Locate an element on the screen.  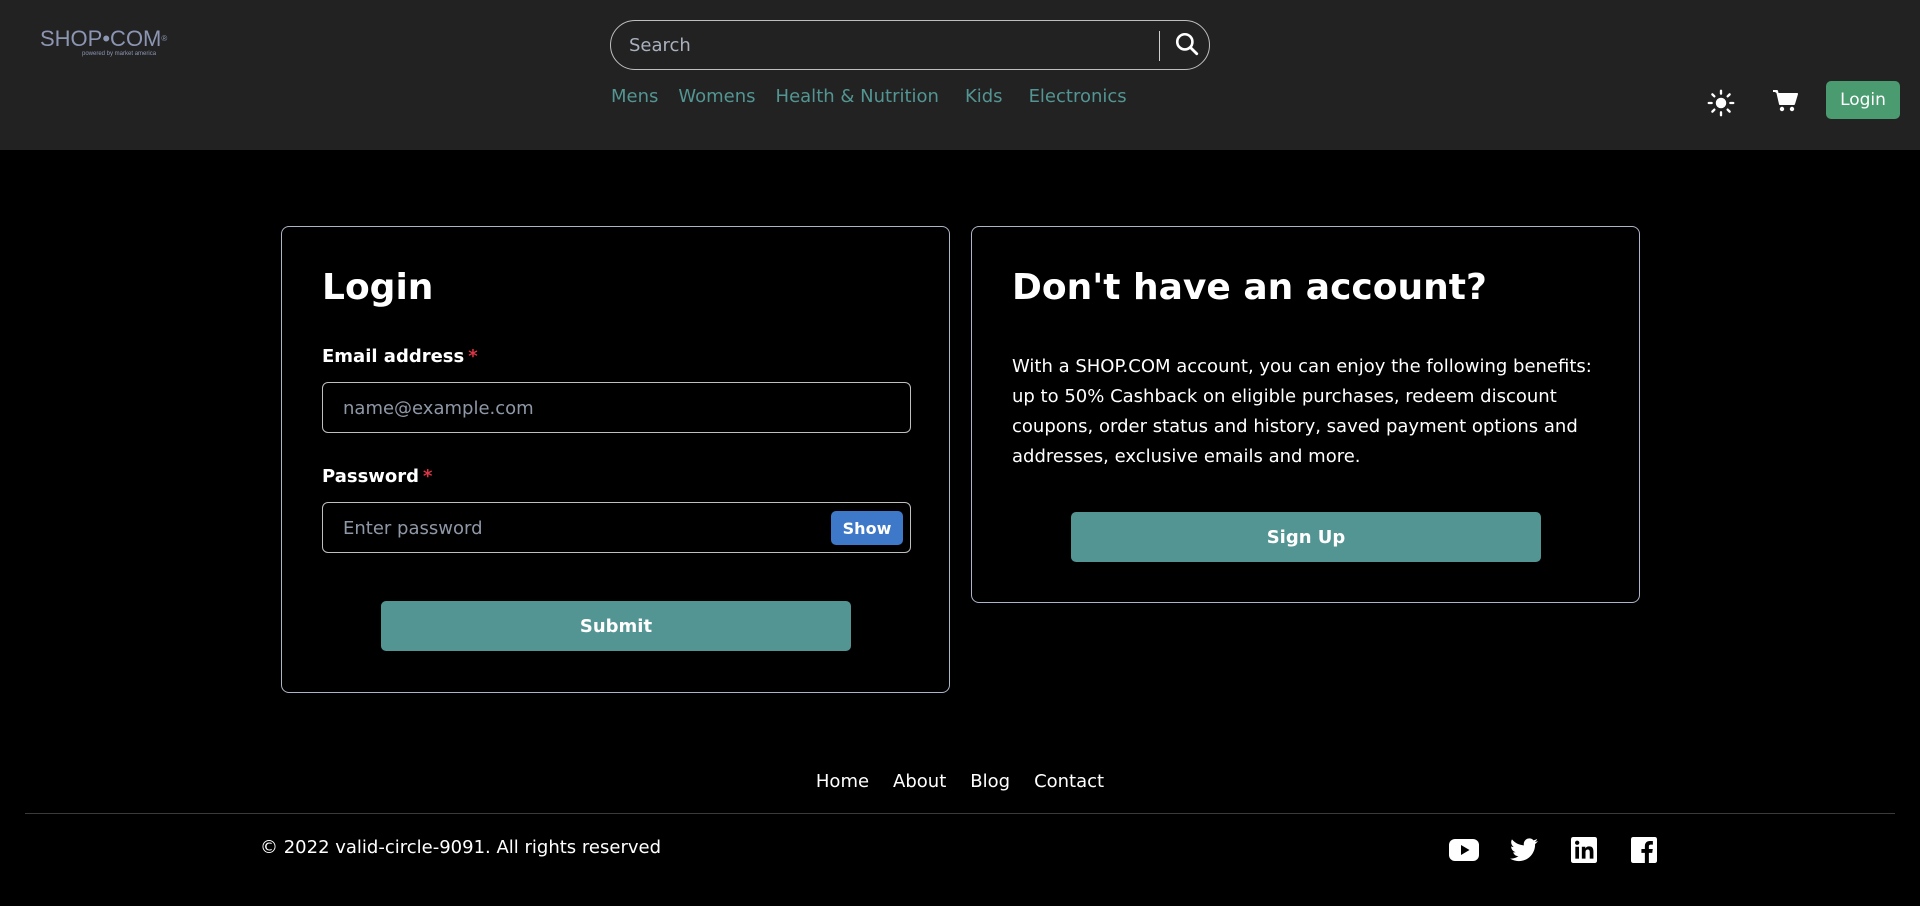
facebook-link is located at coordinates (1644, 850).